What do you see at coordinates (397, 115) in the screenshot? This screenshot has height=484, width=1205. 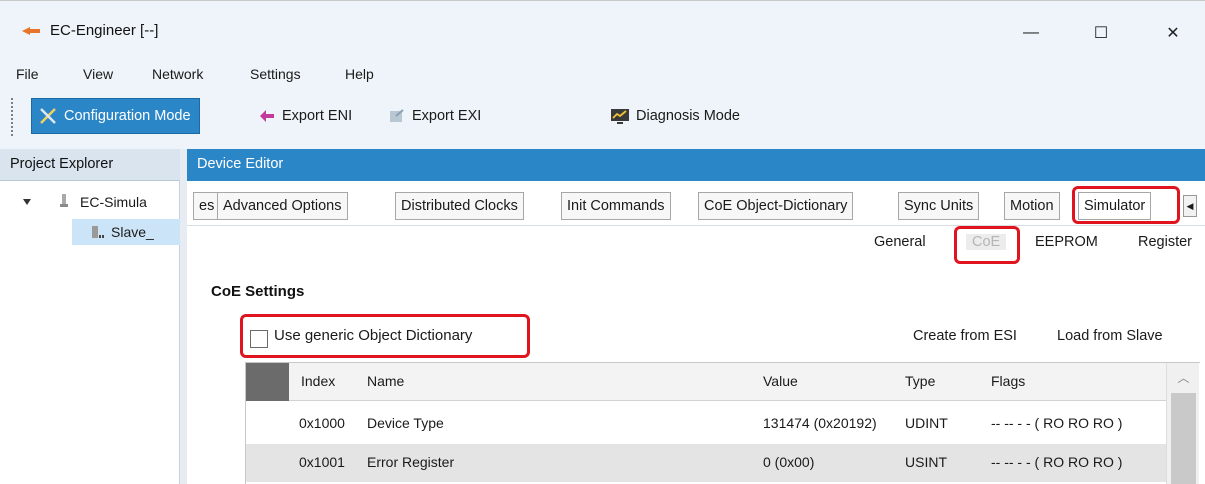 I see `export-exi-icon` at bounding box center [397, 115].